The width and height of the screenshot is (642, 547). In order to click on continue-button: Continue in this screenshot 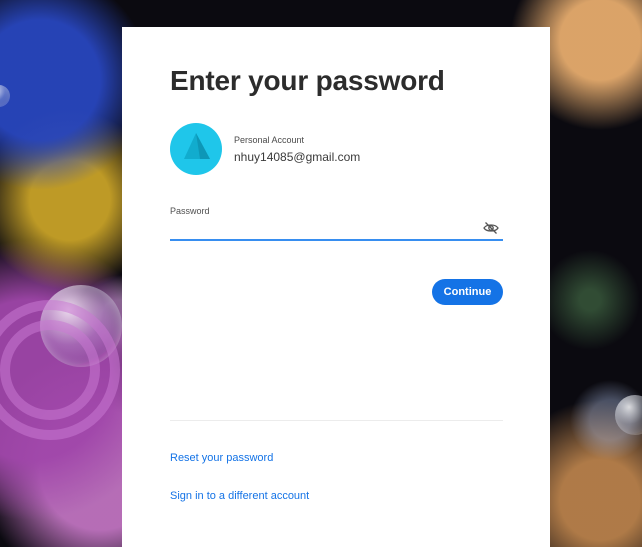, I will do `click(467, 292)`.